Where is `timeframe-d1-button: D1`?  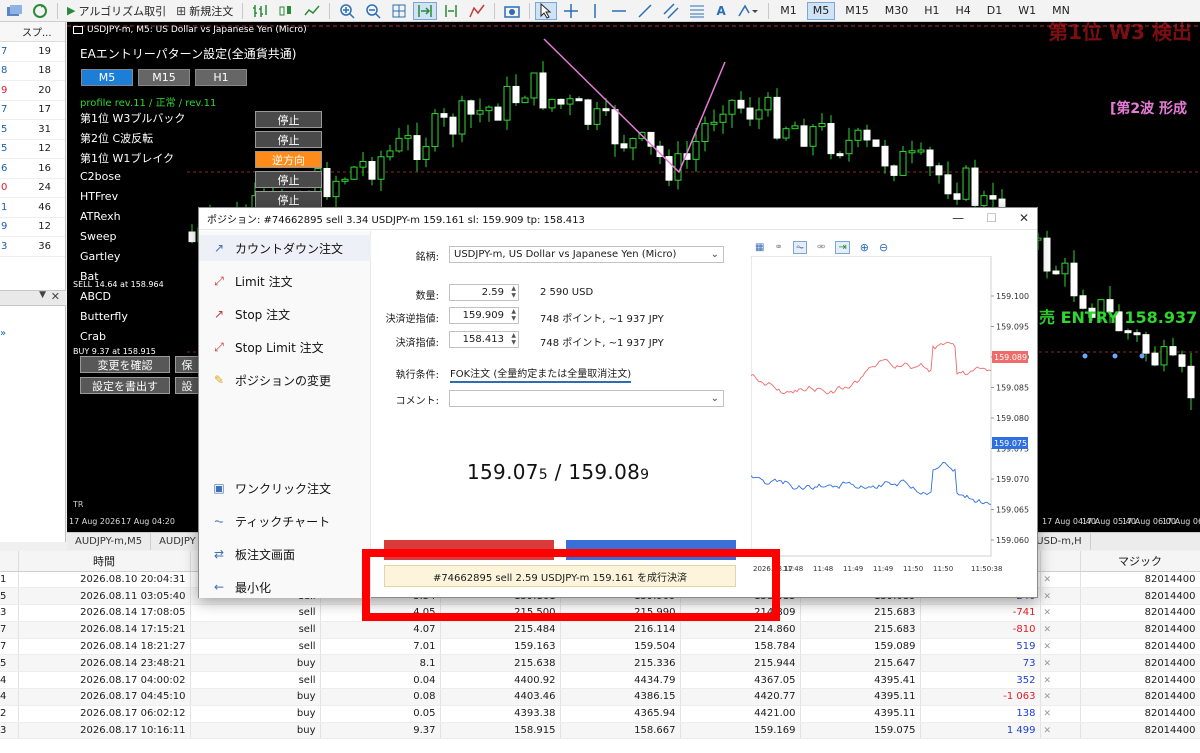 timeframe-d1-button: D1 is located at coordinates (994, 11).